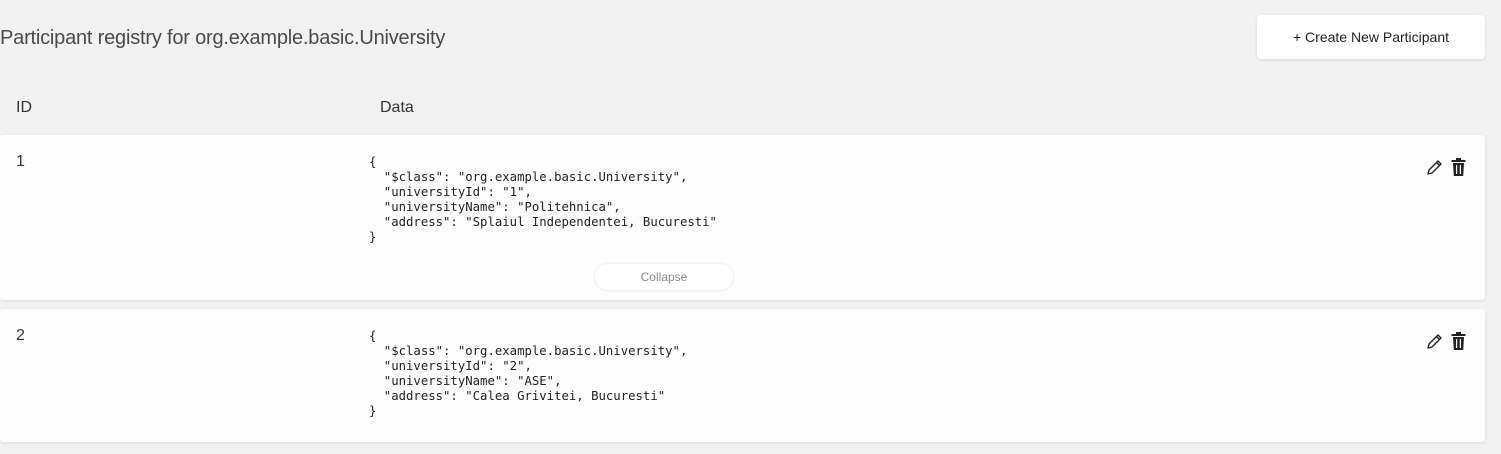 Image resolution: width=1501 pixels, height=454 pixels. Describe the element at coordinates (20, 161) in the screenshot. I see `row-id: 1` at that location.